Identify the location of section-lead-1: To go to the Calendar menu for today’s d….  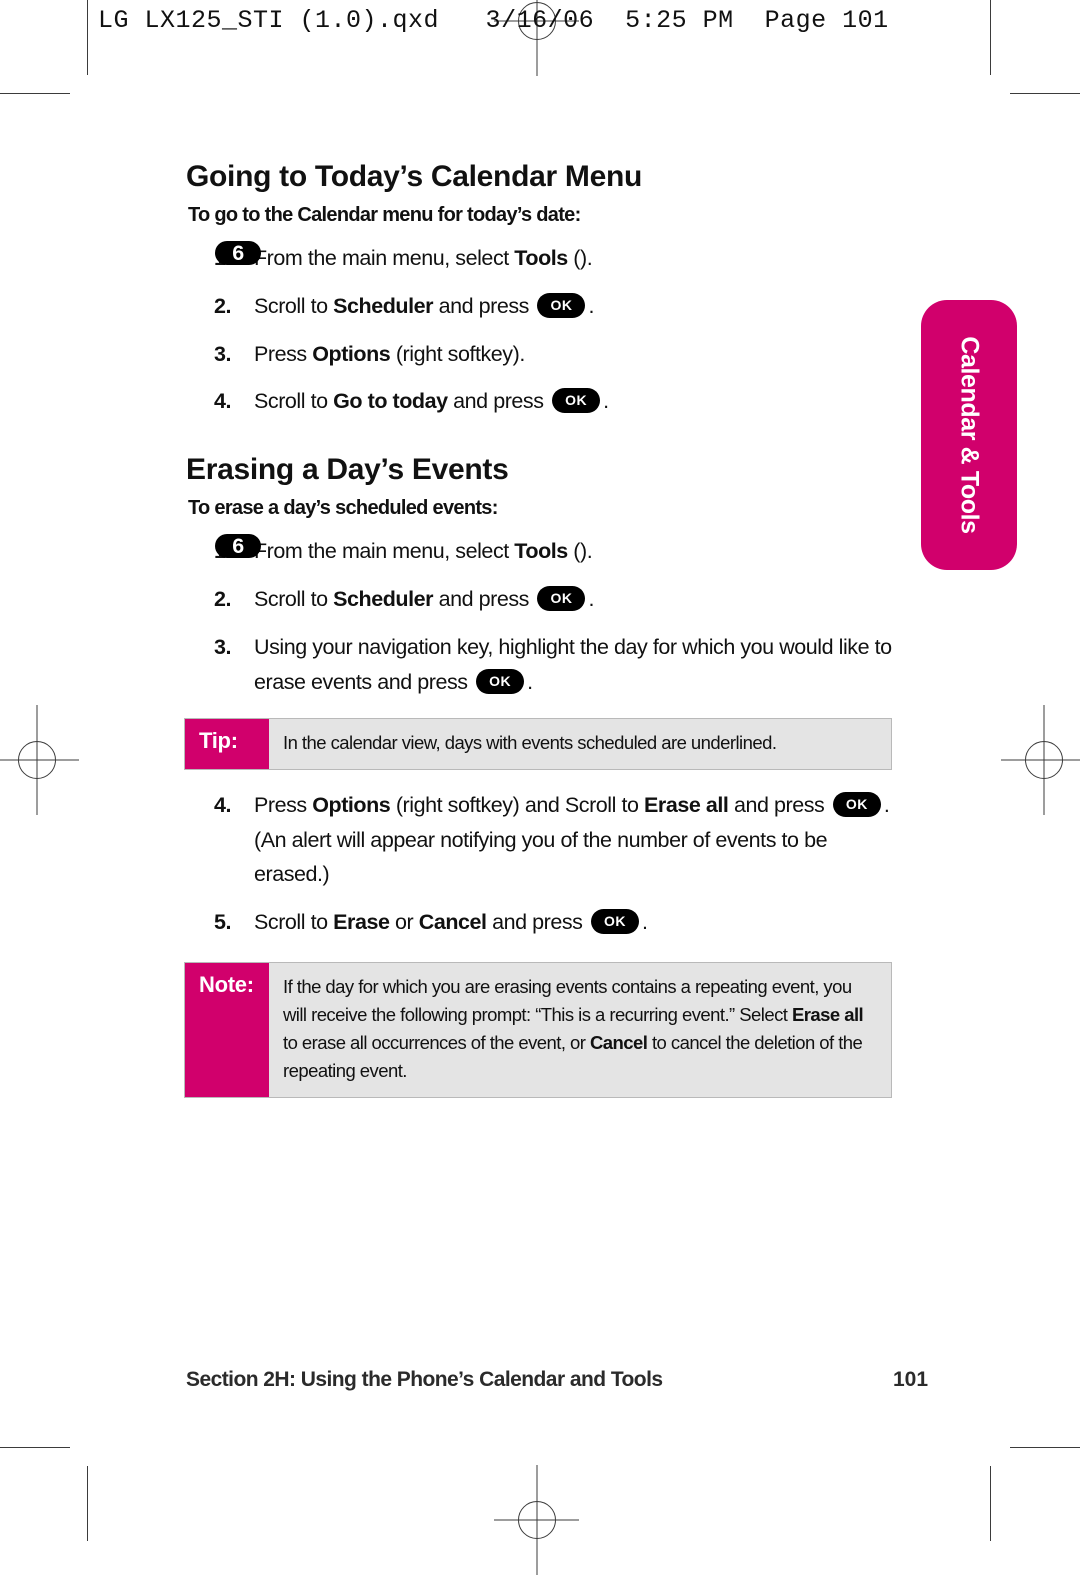
(384, 215).